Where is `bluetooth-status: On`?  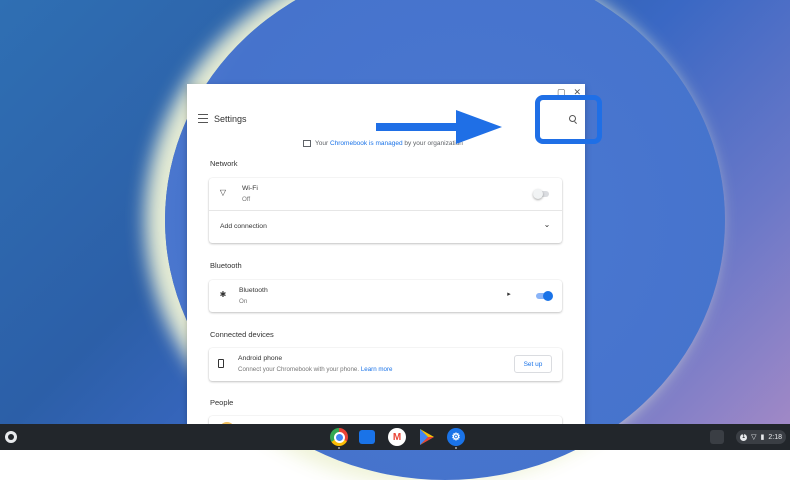
bluetooth-status: On is located at coordinates (243, 301).